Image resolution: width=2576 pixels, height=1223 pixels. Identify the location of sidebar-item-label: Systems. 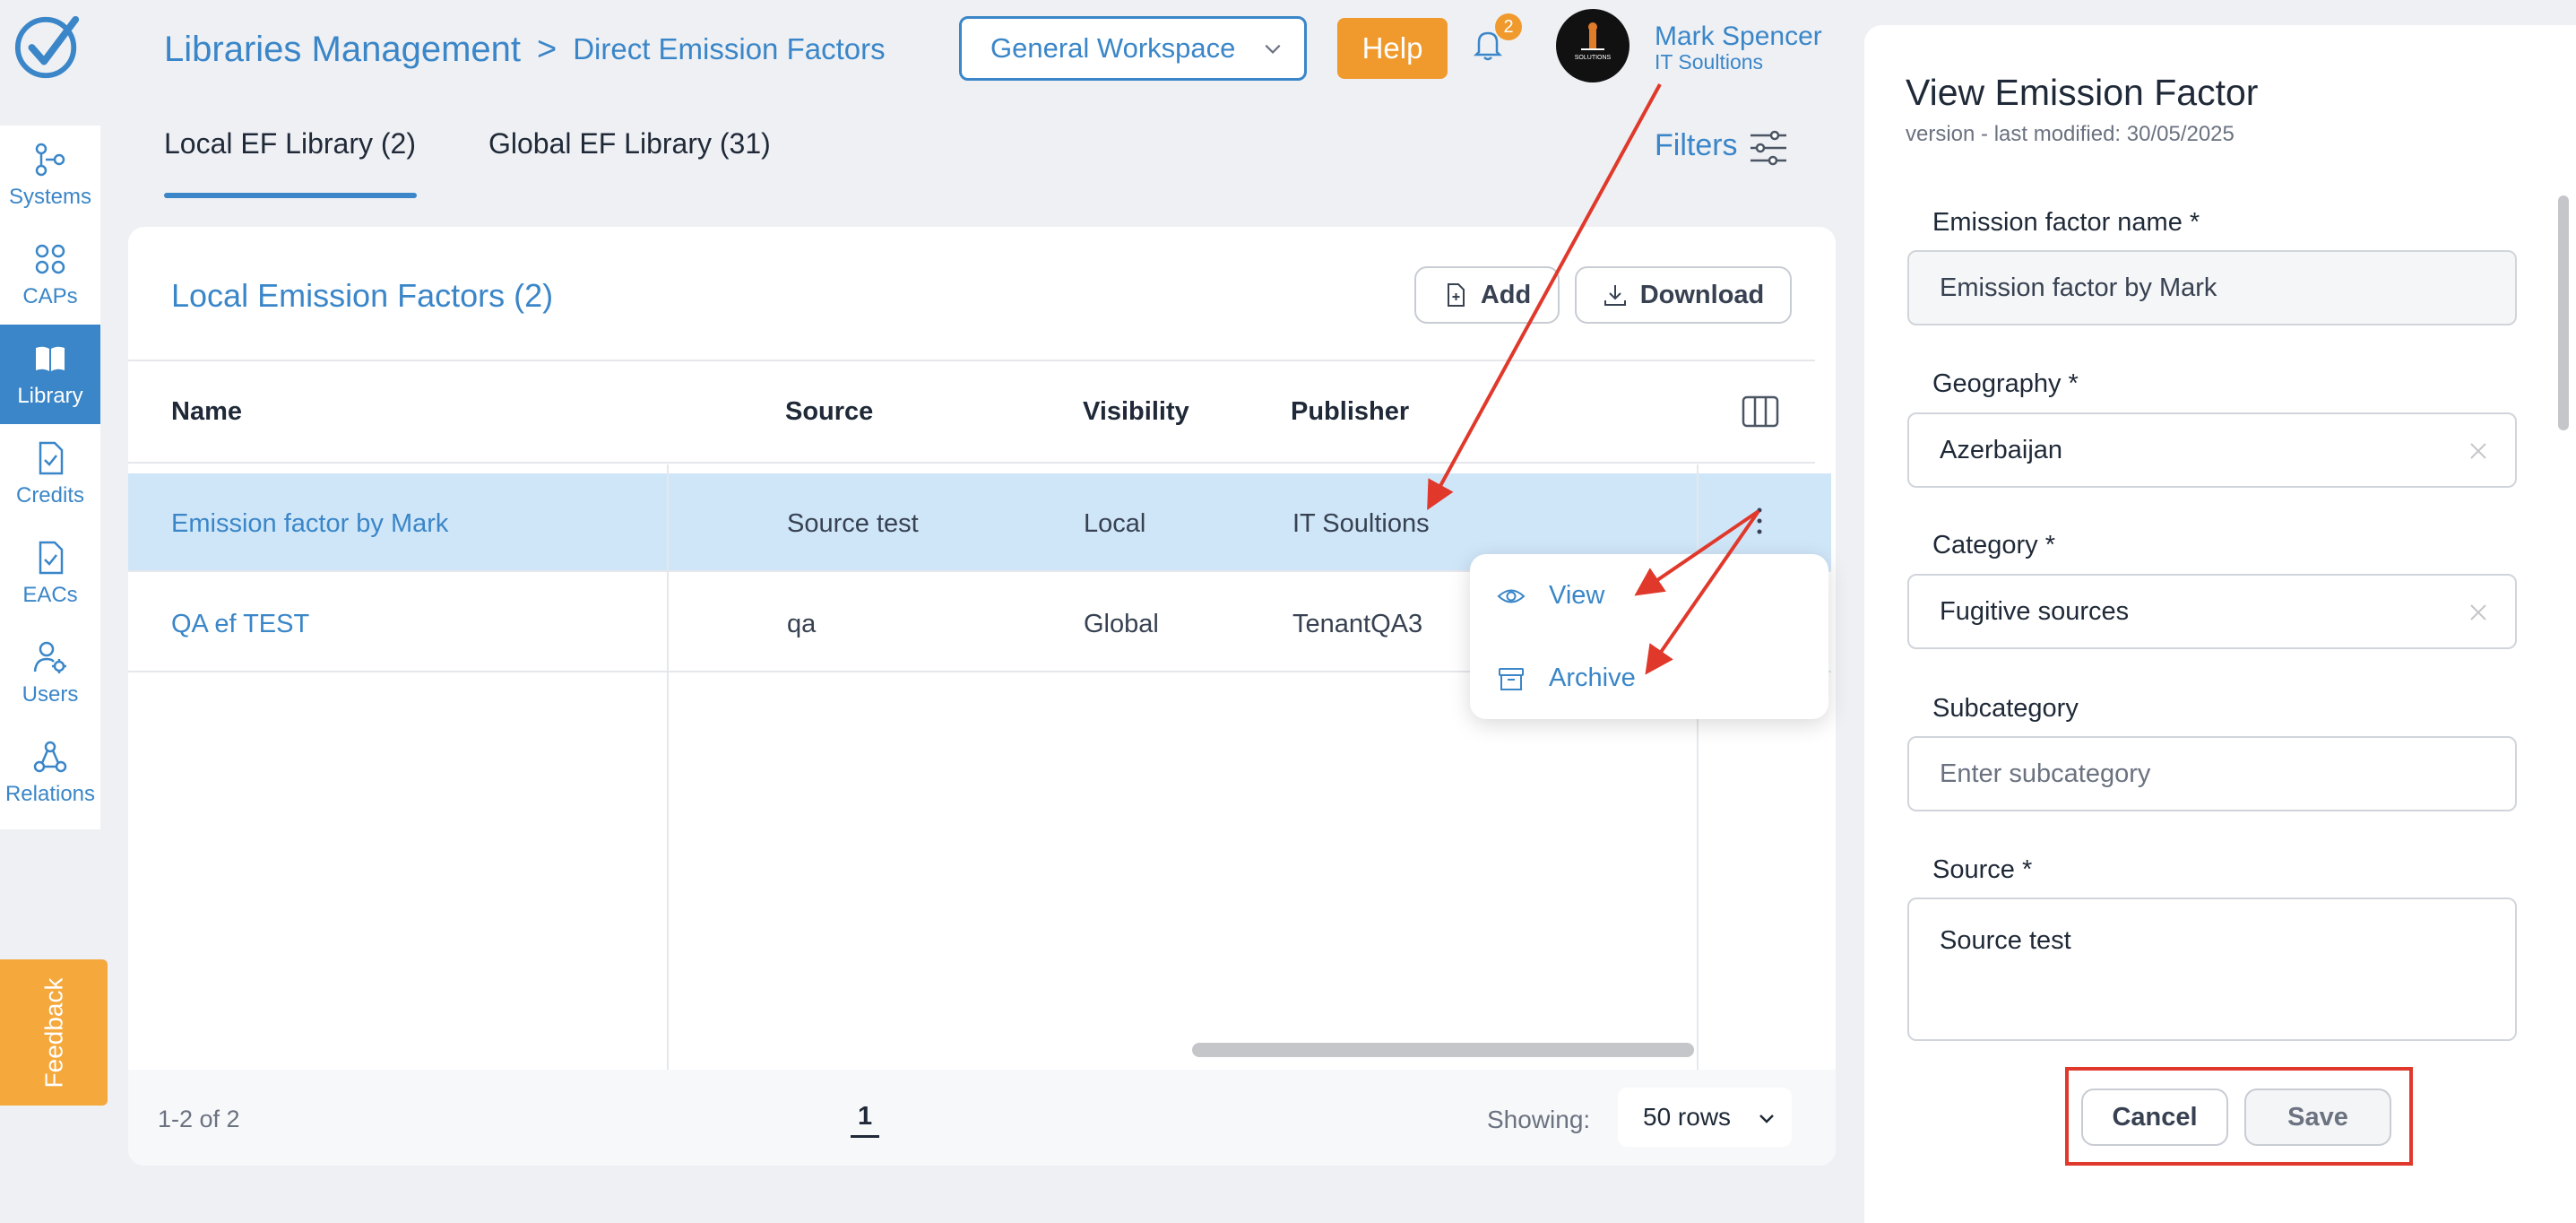
(49, 196).